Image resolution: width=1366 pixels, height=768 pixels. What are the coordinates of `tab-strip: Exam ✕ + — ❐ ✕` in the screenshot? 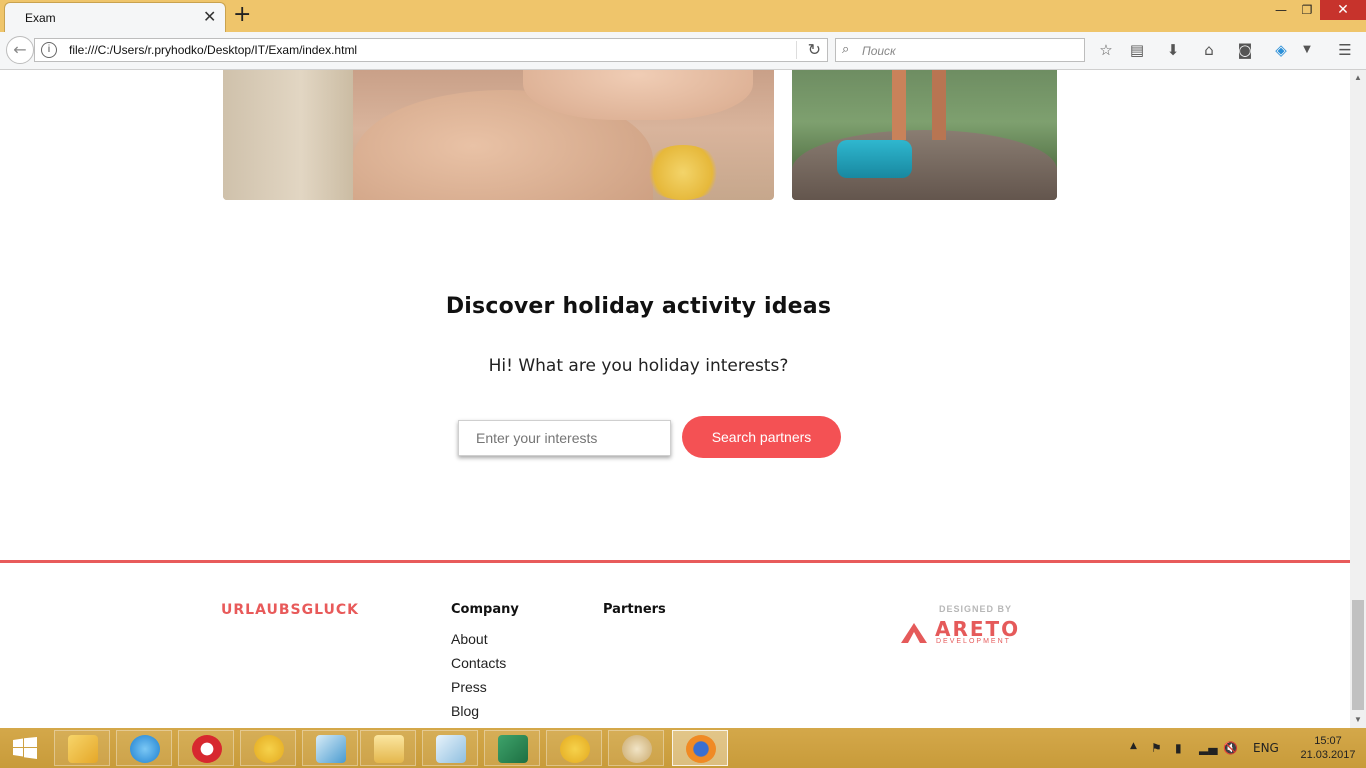 It's located at (683, 16).